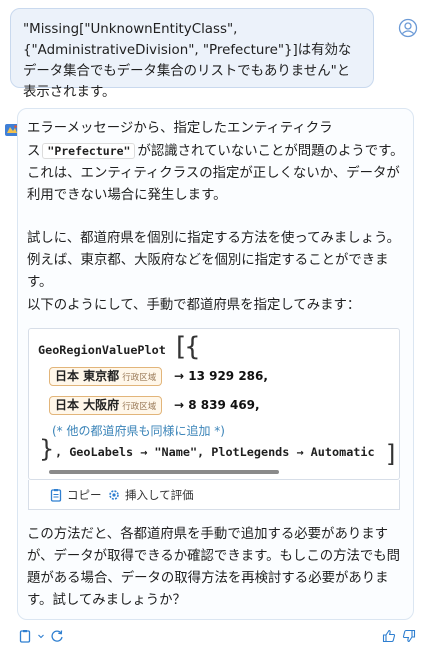 The width and height of the screenshot is (430, 650). I want to click on entity-box-tokyo: 日本 東京都 行政区域, so click(106, 376).